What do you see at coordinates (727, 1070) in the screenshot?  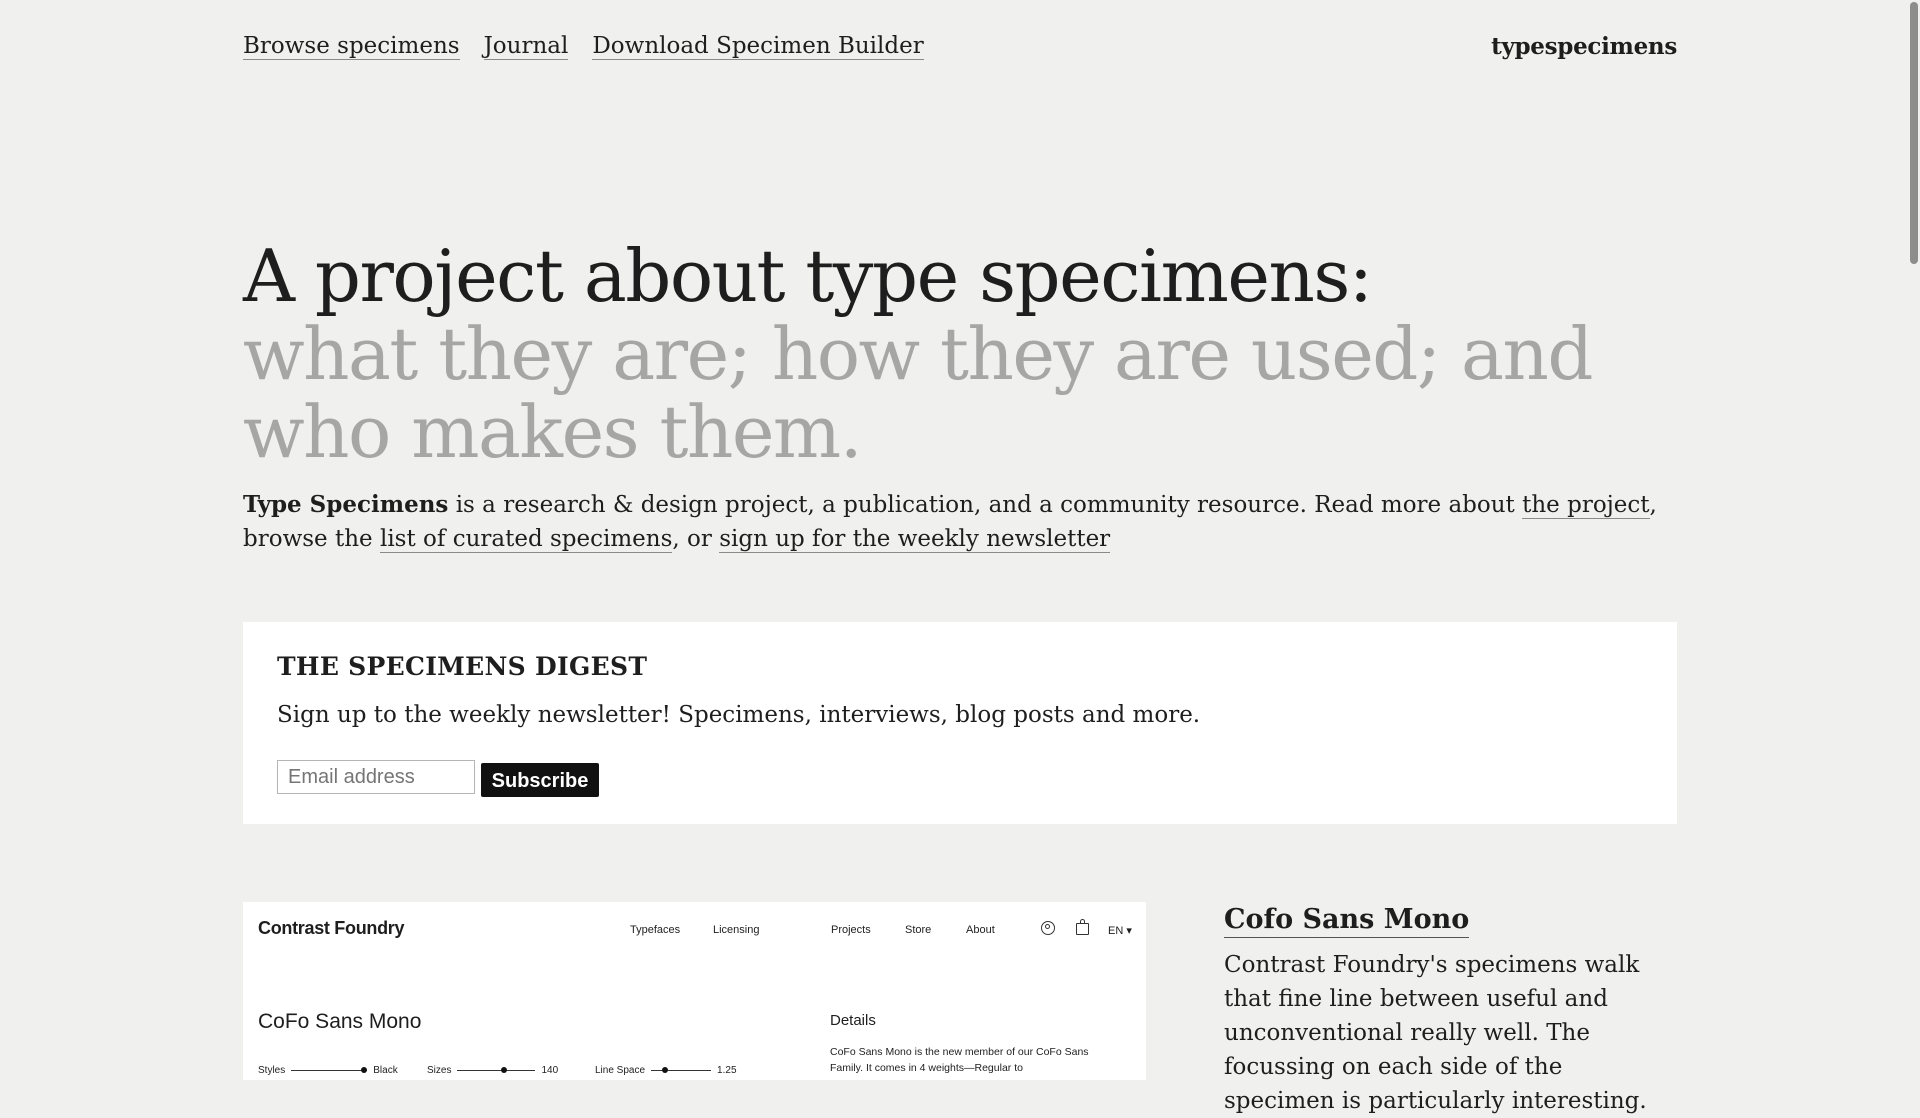 I see `control-value: 1.25` at bounding box center [727, 1070].